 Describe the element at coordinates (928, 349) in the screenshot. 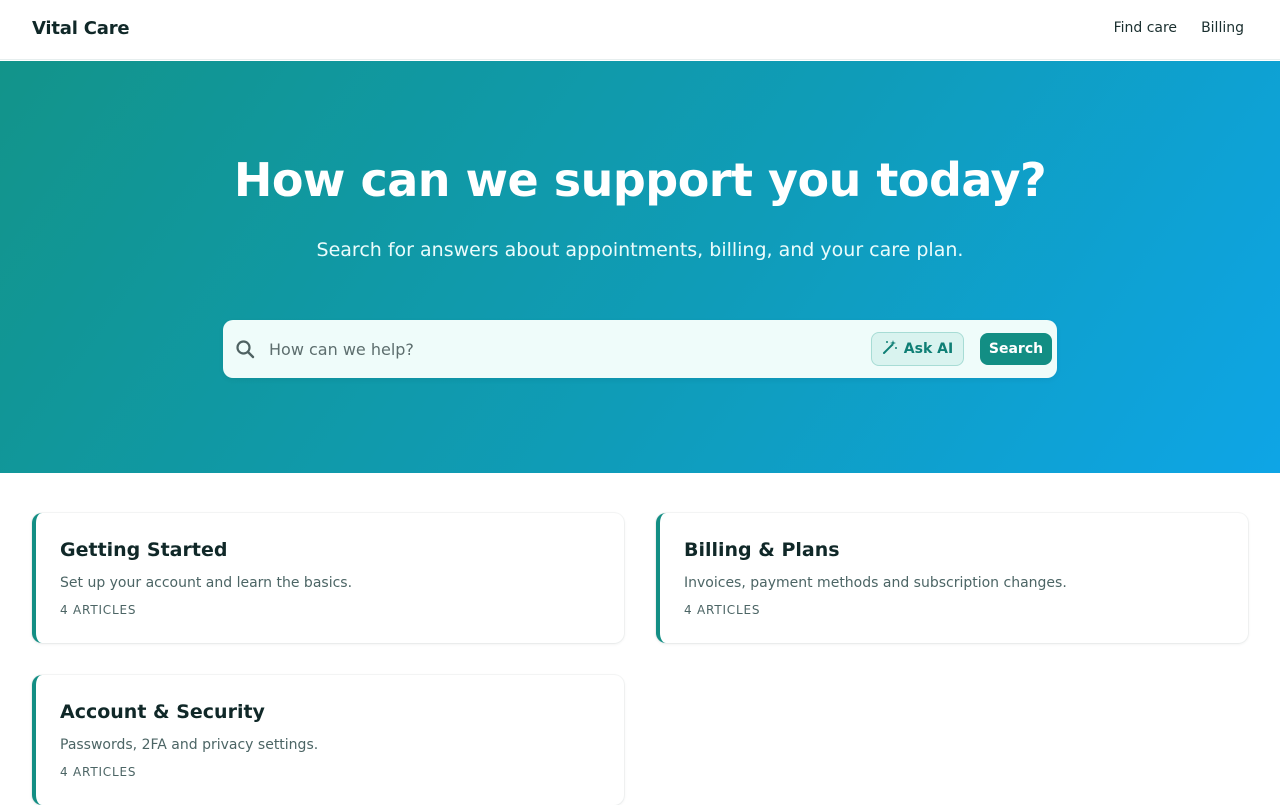

I see `ask-ai-label: Ask AI` at that location.